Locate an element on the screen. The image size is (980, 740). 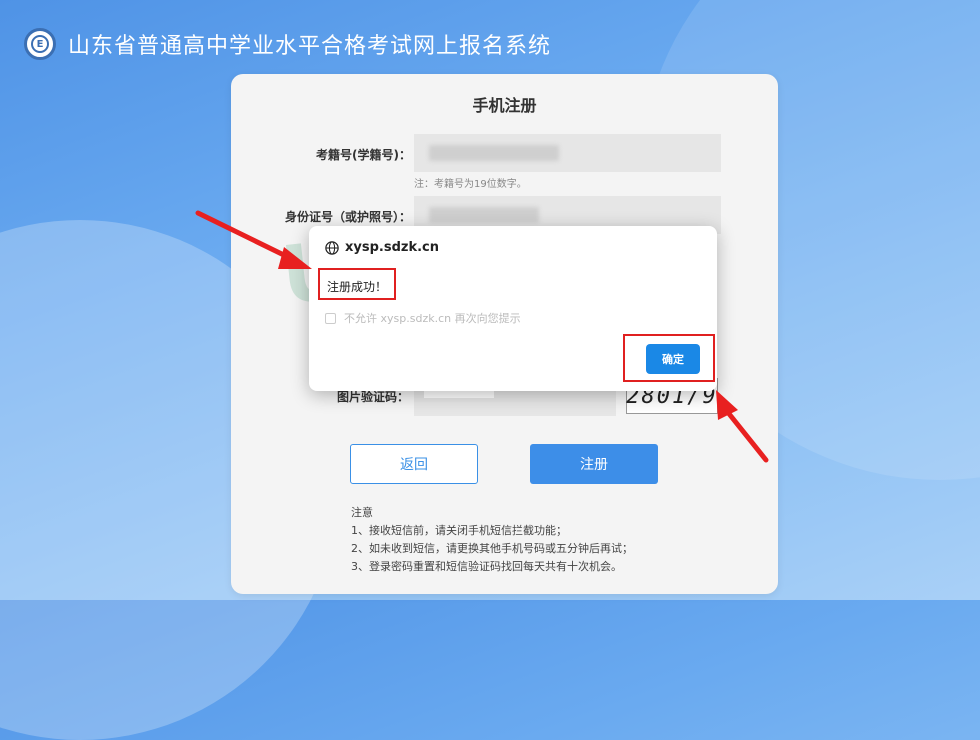
logo-letter: E is located at coordinates (40, 44).